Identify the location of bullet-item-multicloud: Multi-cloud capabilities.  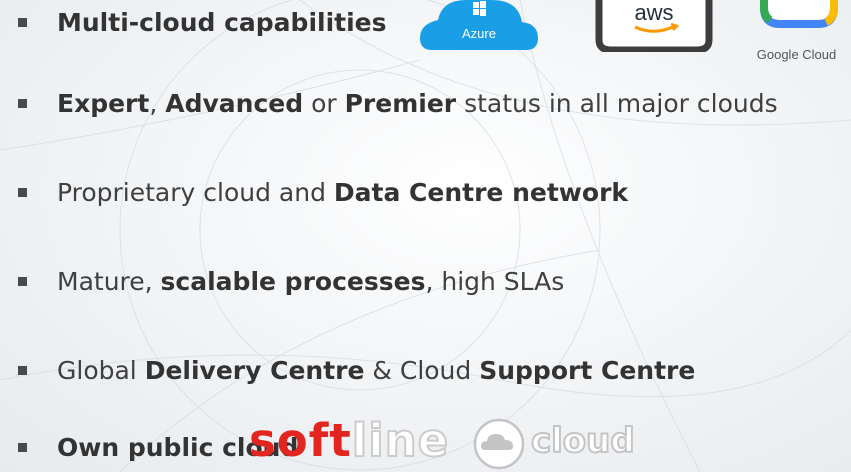
(202, 22).